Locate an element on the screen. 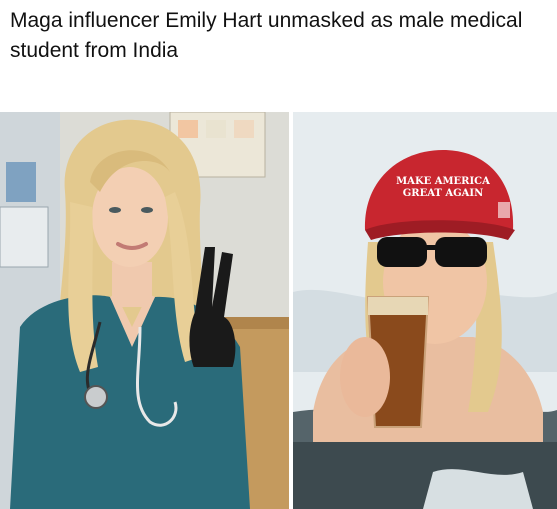  hat-text-line1: MAKE AMERICA is located at coordinates (443, 181).